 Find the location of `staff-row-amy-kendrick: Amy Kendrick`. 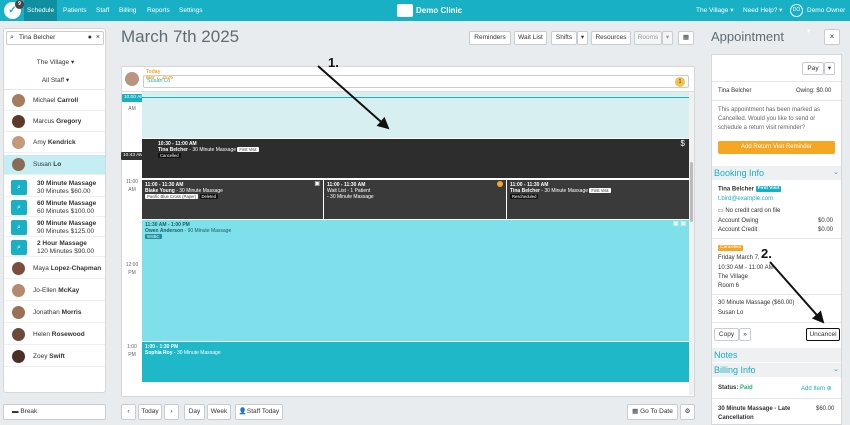

staff-row-amy-kendrick: Amy Kendrick is located at coordinates (54, 143).